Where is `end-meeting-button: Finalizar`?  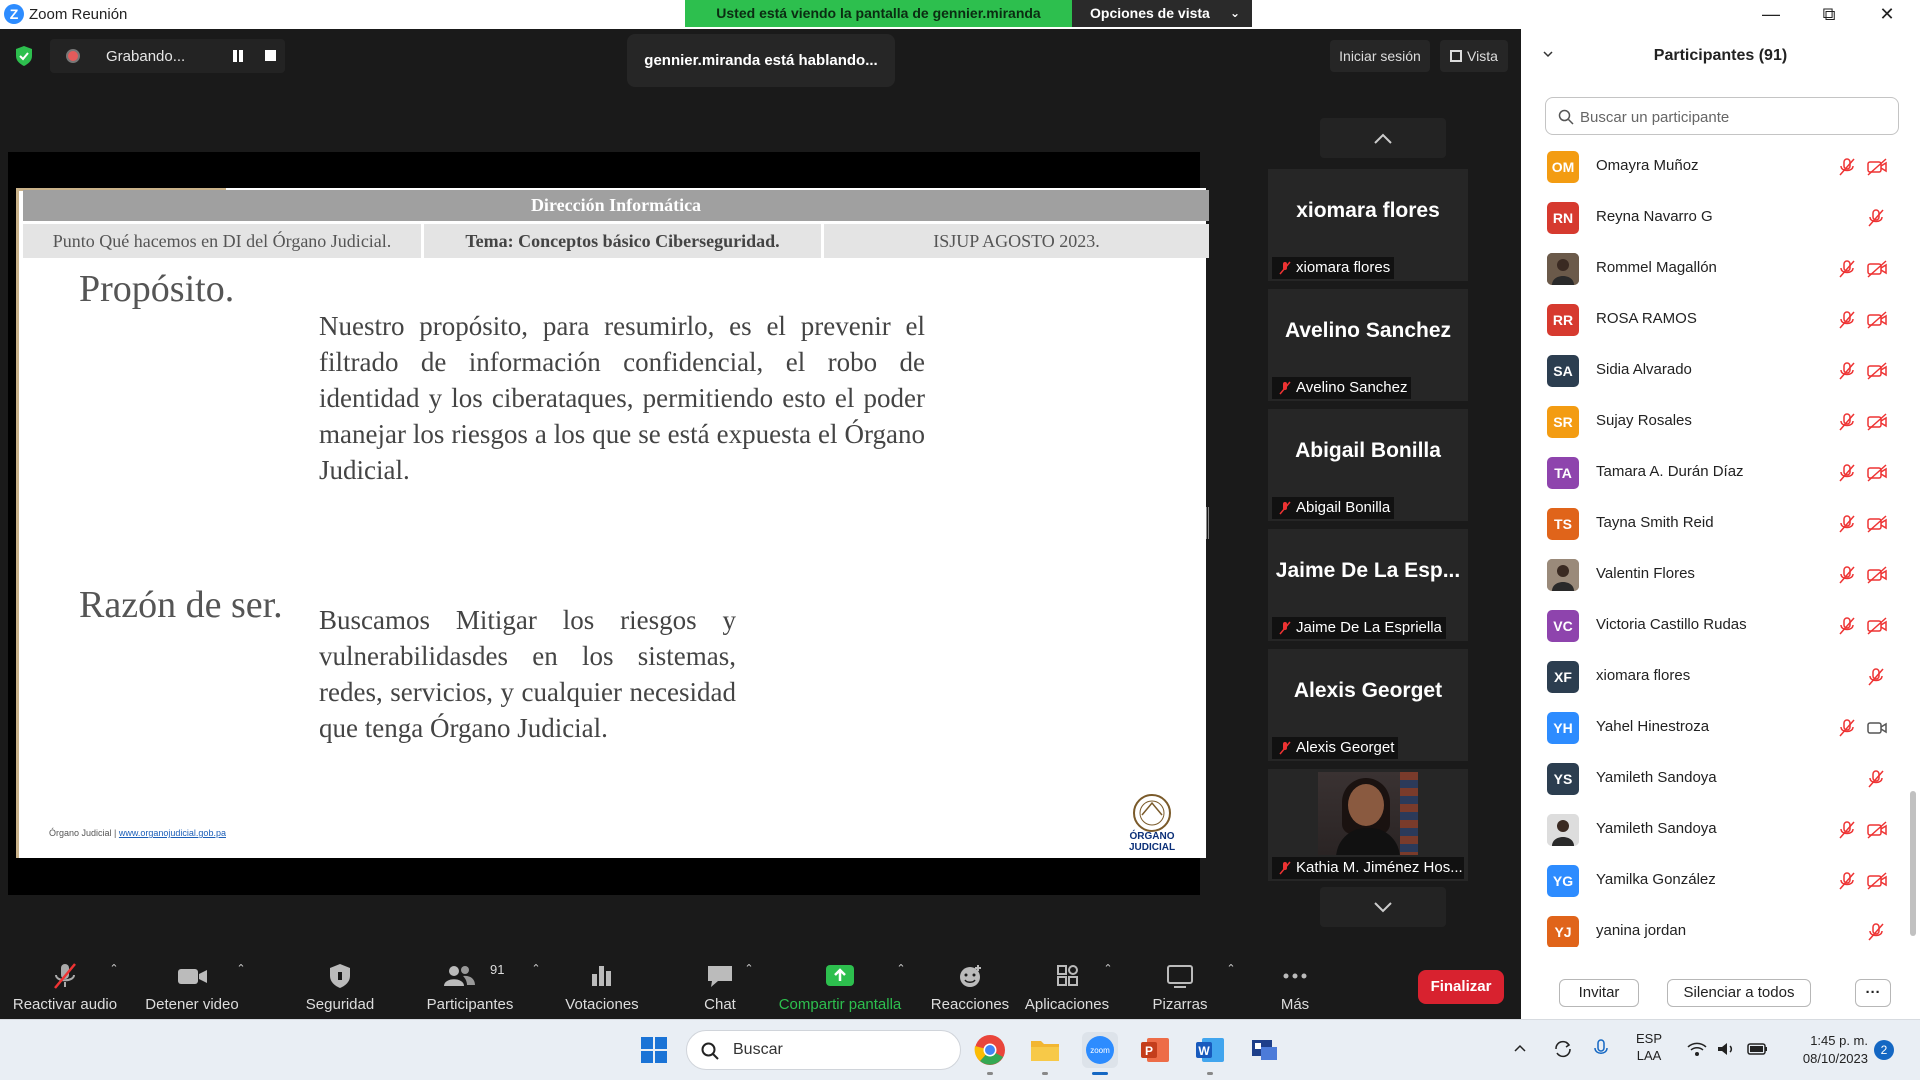 end-meeting-button: Finalizar is located at coordinates (1461, 987).